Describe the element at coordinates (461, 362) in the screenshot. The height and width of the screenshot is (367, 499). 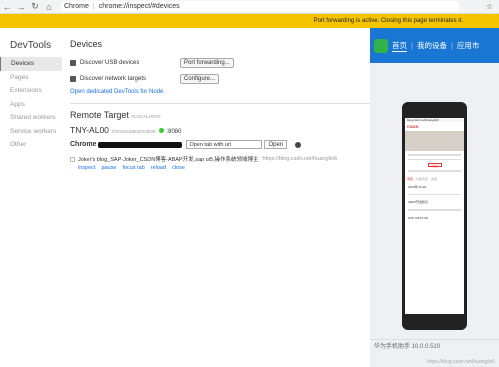
I see `watermark: https://blog.csdn.net/huanglin6` at that location.